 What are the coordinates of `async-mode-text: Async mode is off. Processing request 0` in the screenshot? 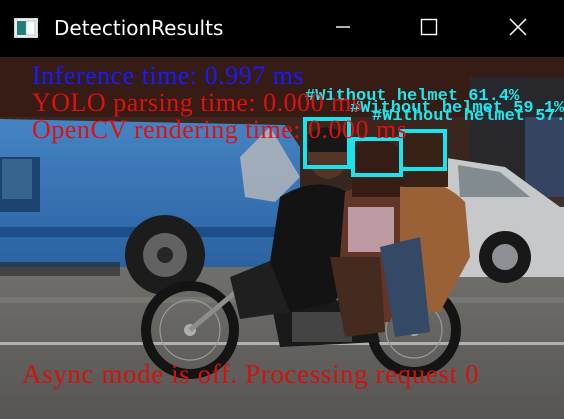 It's located at (251, 374).